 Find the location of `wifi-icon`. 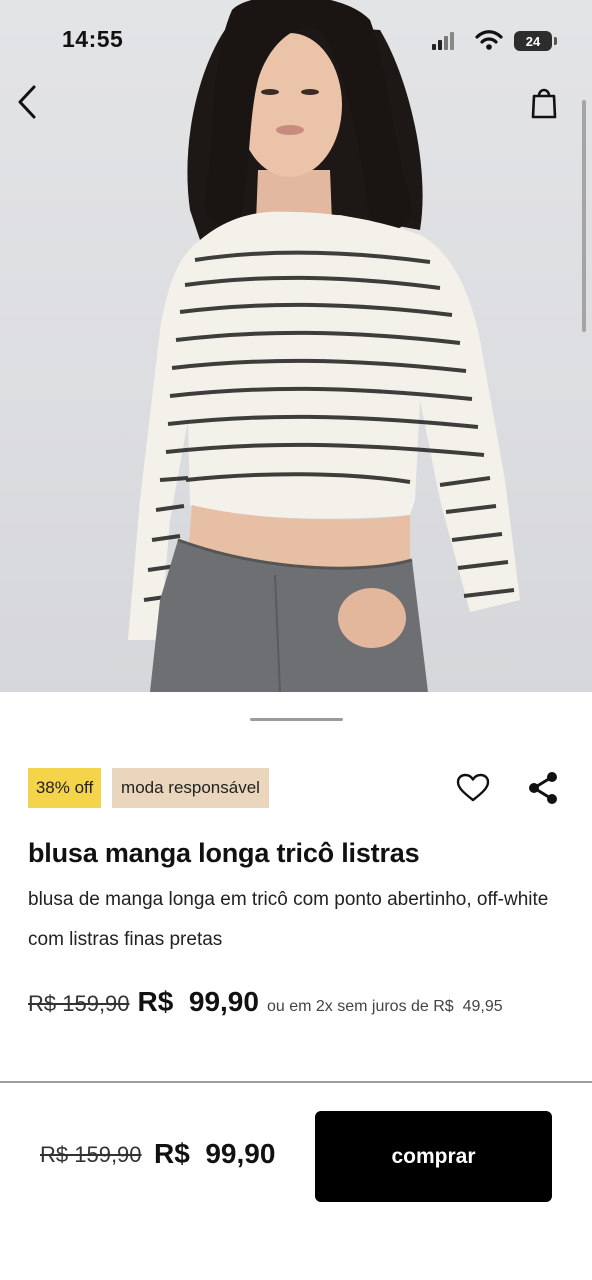

wifi-icon is located at coordinates (489, 40).